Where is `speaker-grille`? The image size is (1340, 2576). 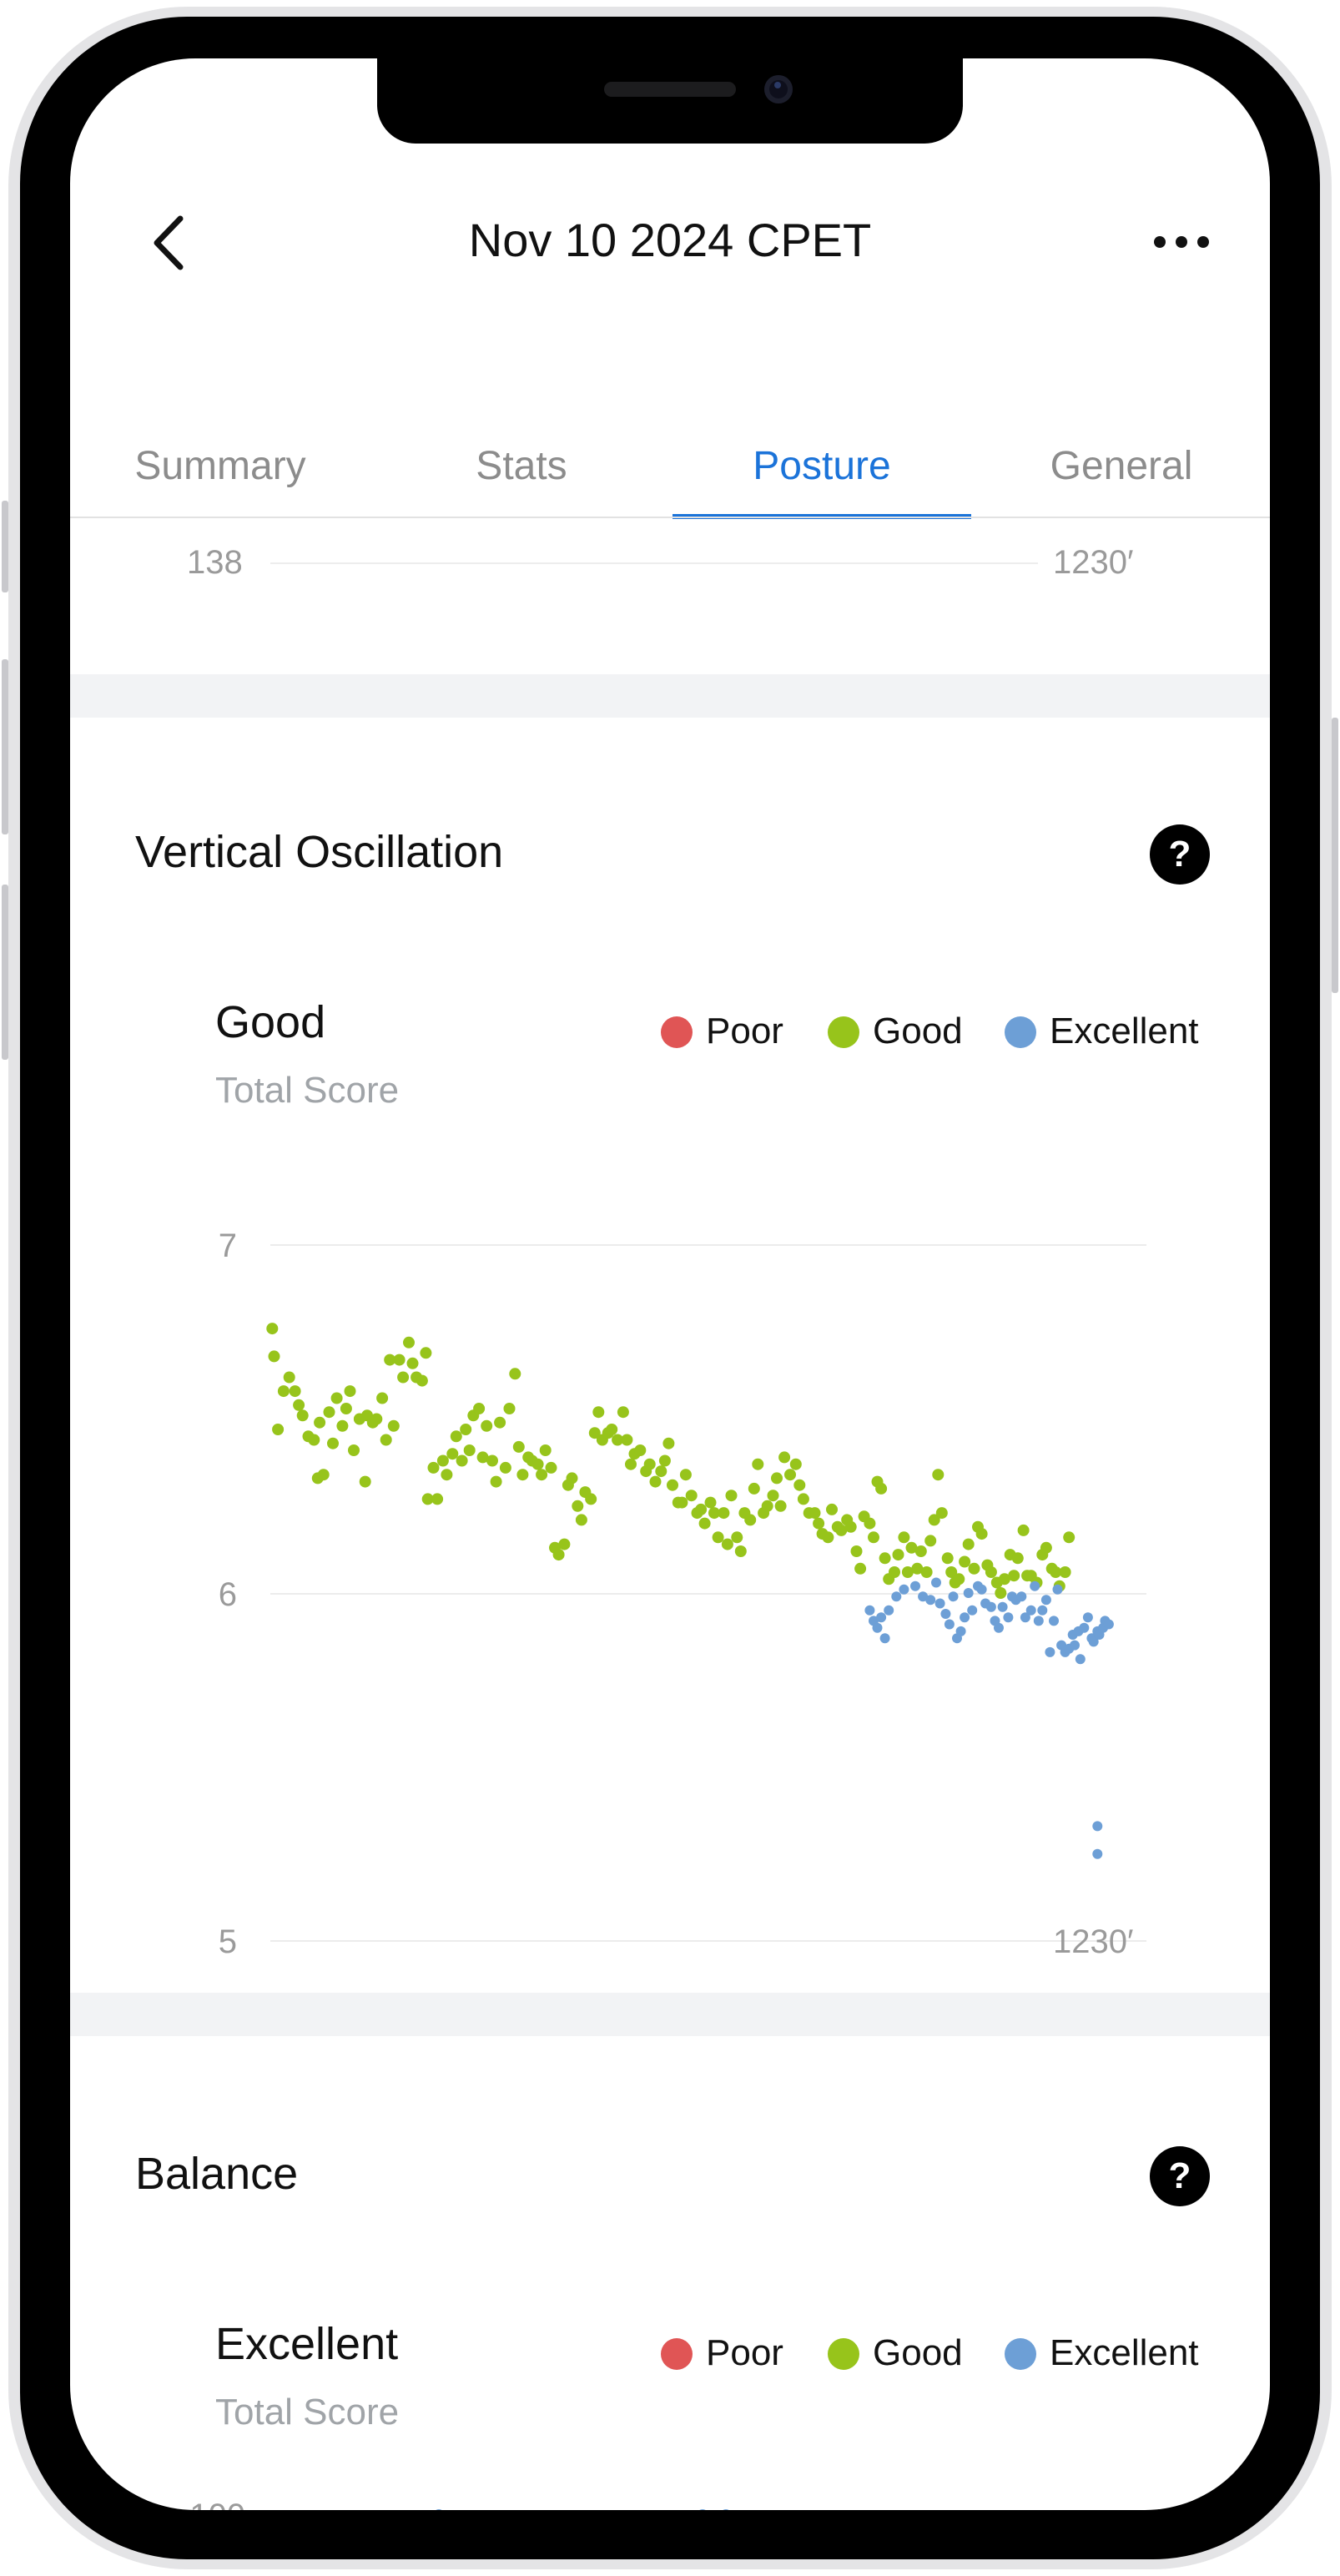 speaker-grille is located at coordinates (670, 90).